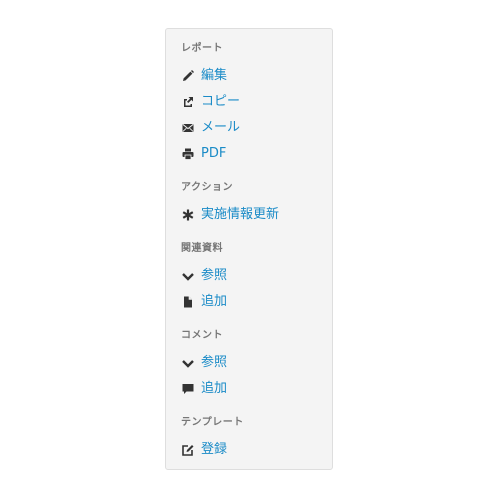 The image size is (500, 503). I want to click on section-title-template: テンプレート, so click(212, 422).